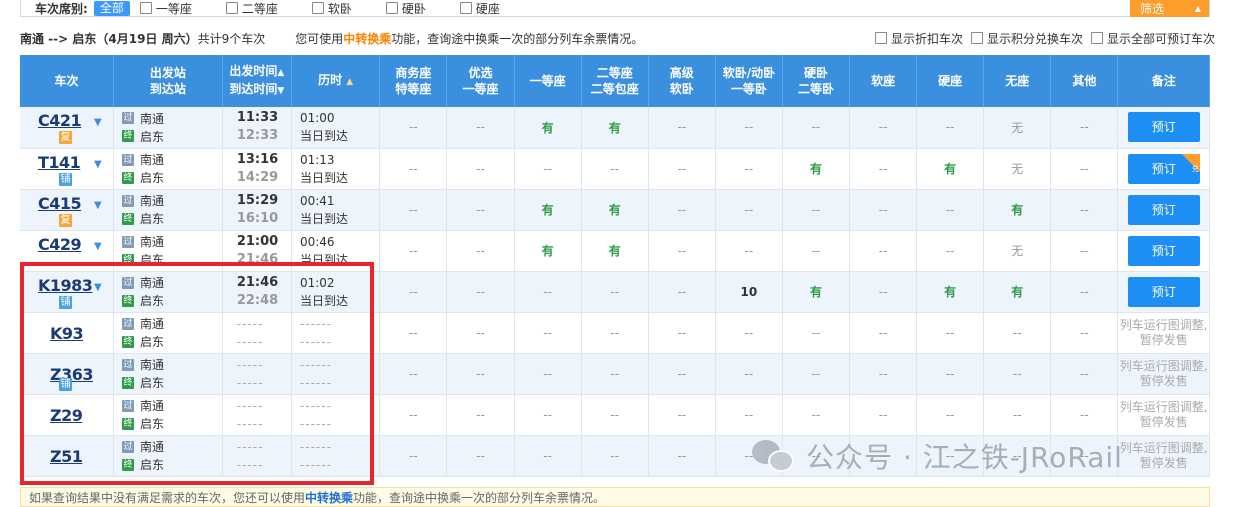 The height and width of the screenshot is (507, 1251). I want to click on terminal-station-icon: 终, so click(128, 341).